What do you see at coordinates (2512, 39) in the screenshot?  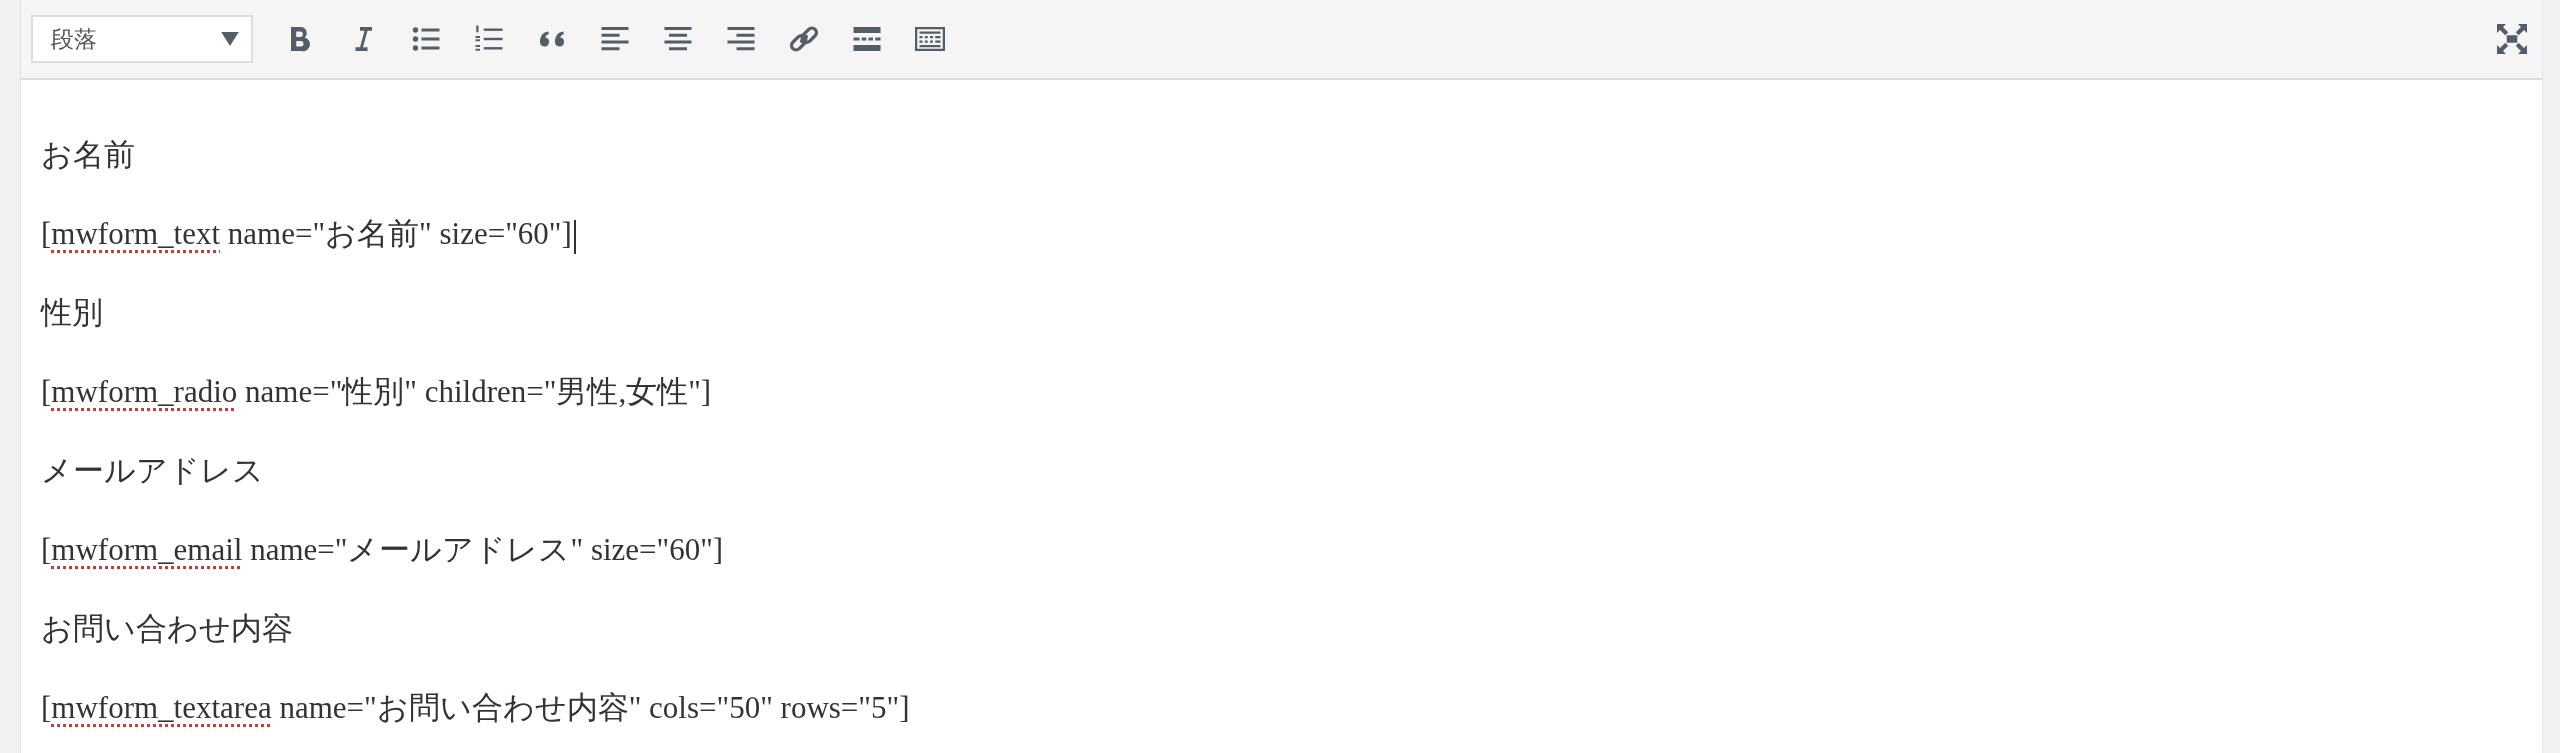 I see `fullscreen-icon` at bounding box center [2512, 39].